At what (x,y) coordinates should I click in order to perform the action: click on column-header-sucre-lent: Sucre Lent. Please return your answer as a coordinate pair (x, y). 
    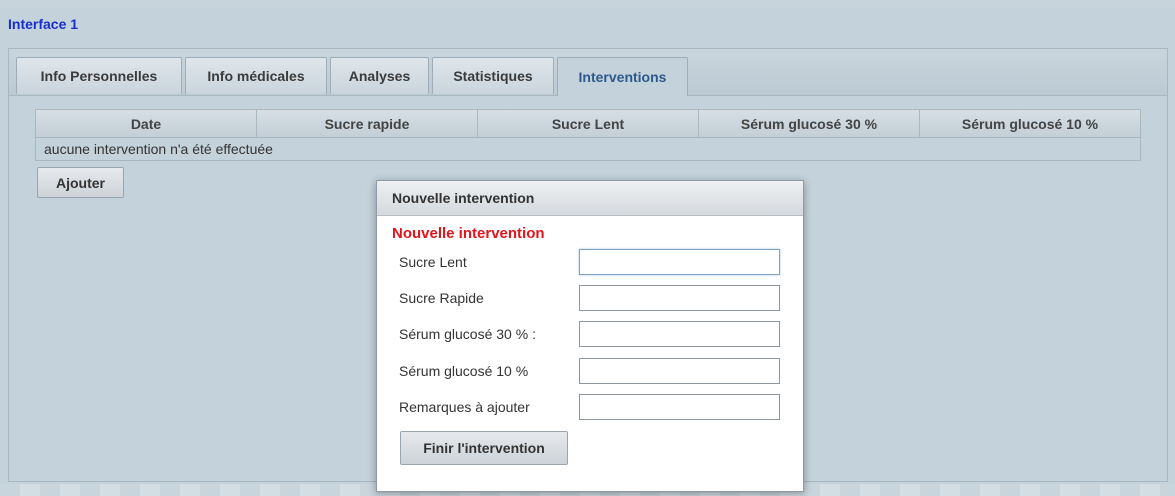
    Looking at the image, I should click on (588, 123).